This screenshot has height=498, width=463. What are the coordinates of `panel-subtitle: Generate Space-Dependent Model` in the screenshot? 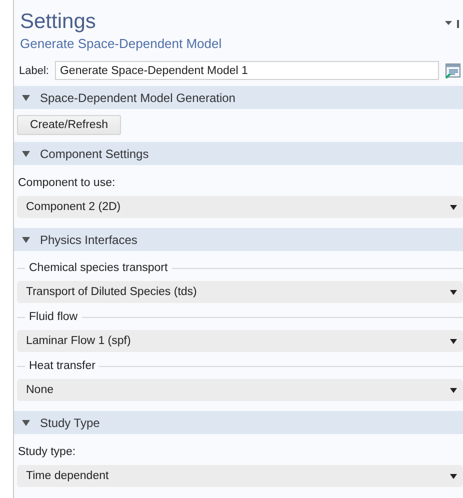 It's located at (121, 43).